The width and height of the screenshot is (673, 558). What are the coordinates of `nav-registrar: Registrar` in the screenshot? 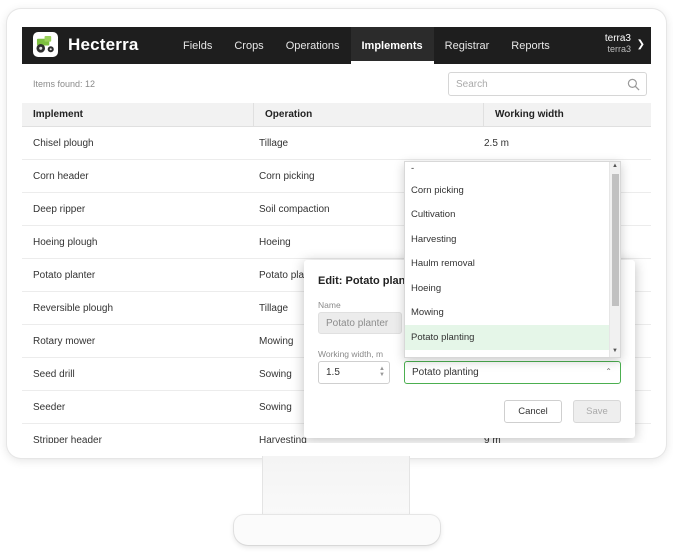 It's located at (467, 45).